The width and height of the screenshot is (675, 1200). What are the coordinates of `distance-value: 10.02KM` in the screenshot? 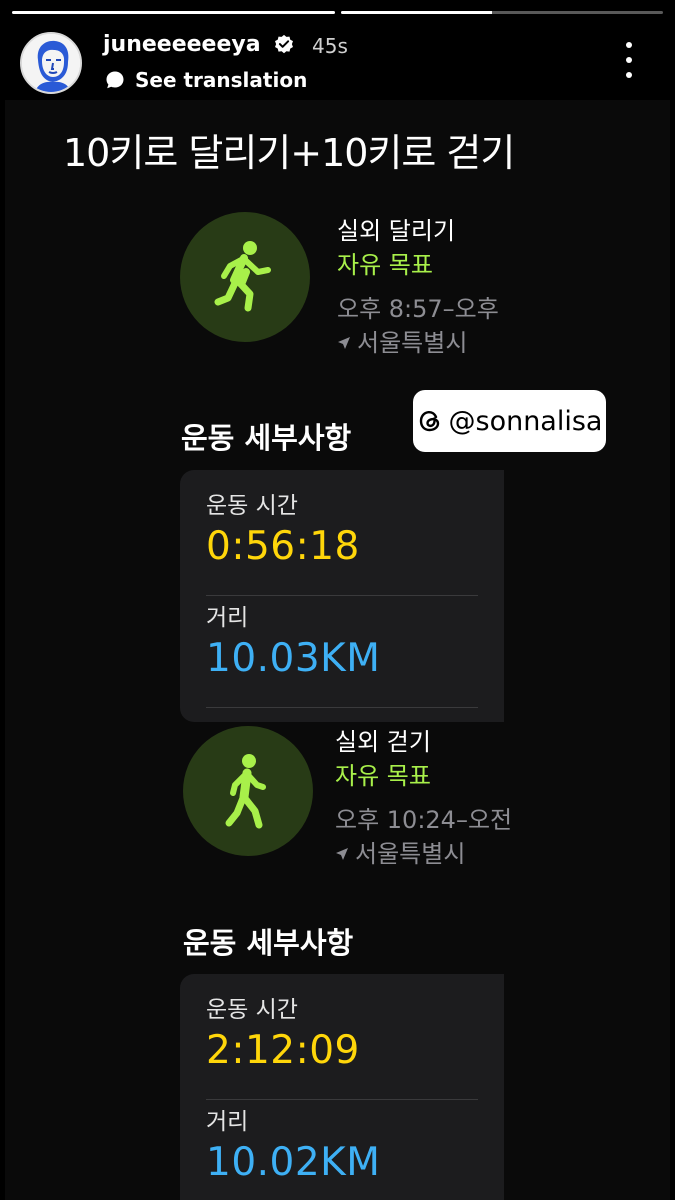 It's located at (293, 1162).